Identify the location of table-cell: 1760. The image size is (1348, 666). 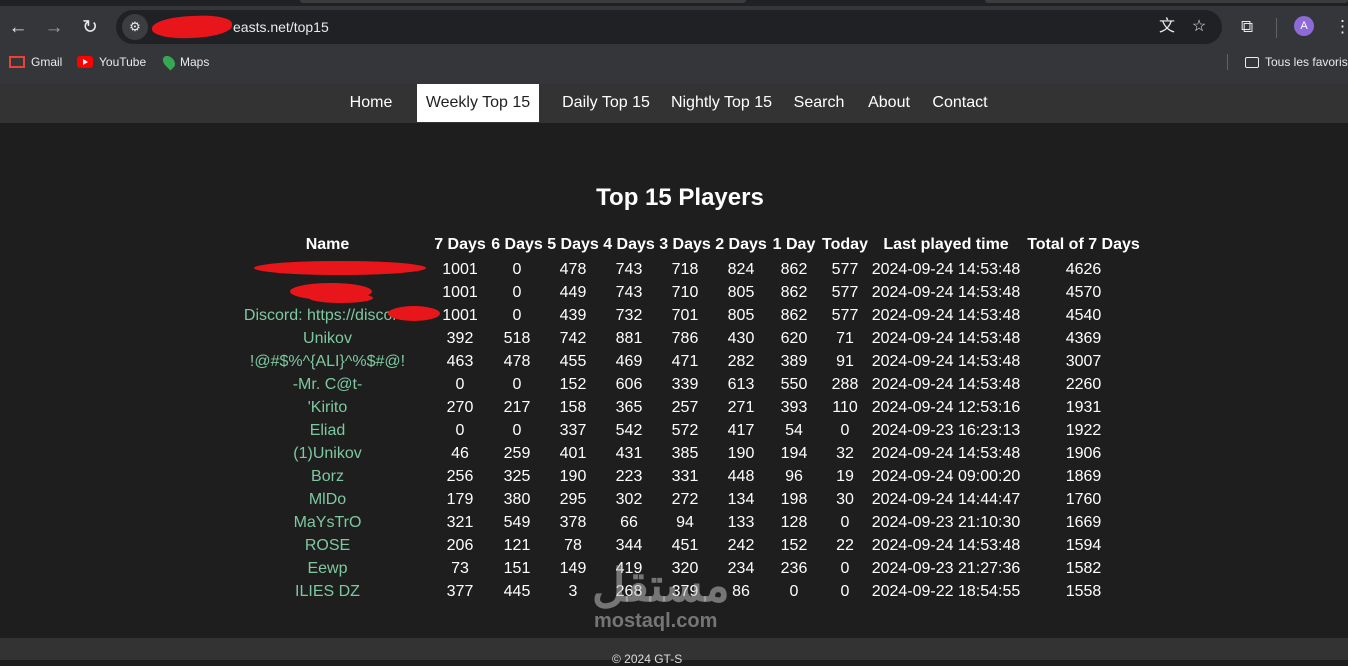
(1083, 499).